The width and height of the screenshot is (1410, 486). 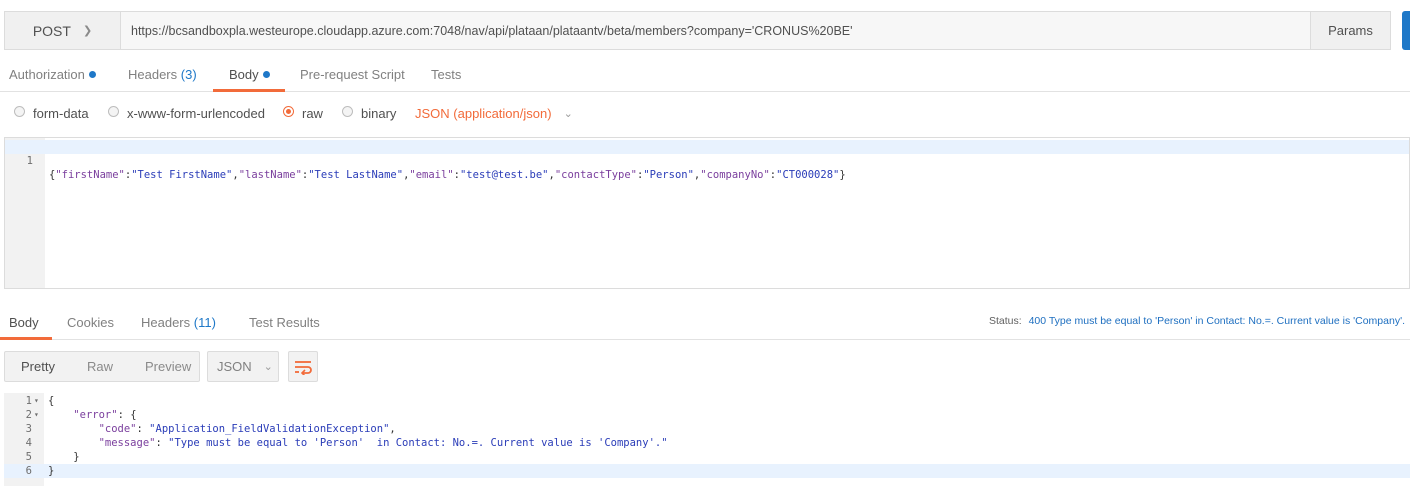 What do you see at coordinates (707, 471) in the screenshot?
I see `code-line: 6}` at bounding box center [707, 471].